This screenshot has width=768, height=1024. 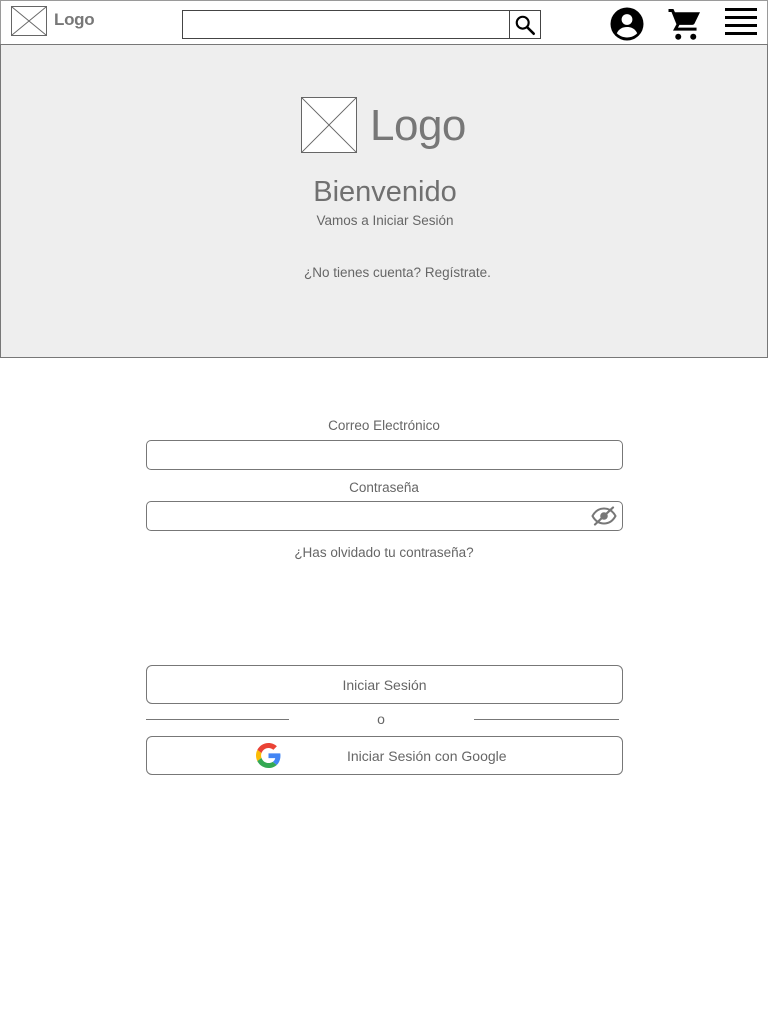 I want to click on hero-logo-image-placeholder, so click(x=329, y=125).